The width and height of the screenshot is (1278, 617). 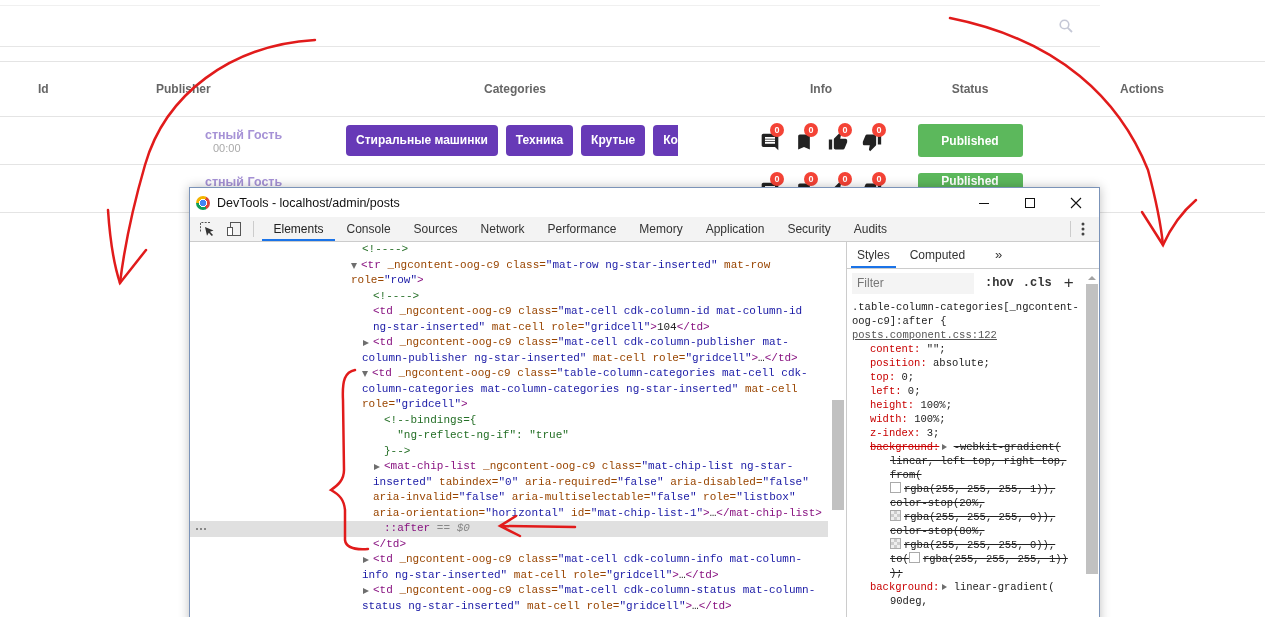 What do you see at coordinates (595, 598) in the screenshot?
I see `html-element: <td _ngcontent-oog-c9 class="mat-cell cdk-column-status mat-column-status ng-star-inserted" mat-cell role="gridcell">…</td>` at bounding box center [595, 598].